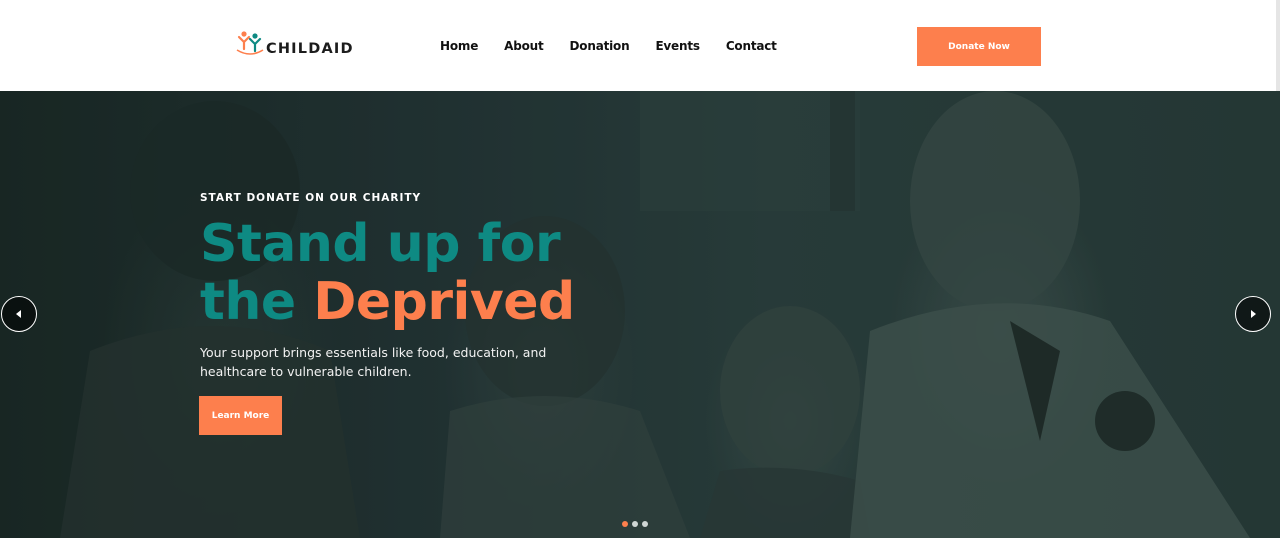 The width and height of the screenshot is (1280, 538). I want to click on nav-events: Events, so click(677, 46).